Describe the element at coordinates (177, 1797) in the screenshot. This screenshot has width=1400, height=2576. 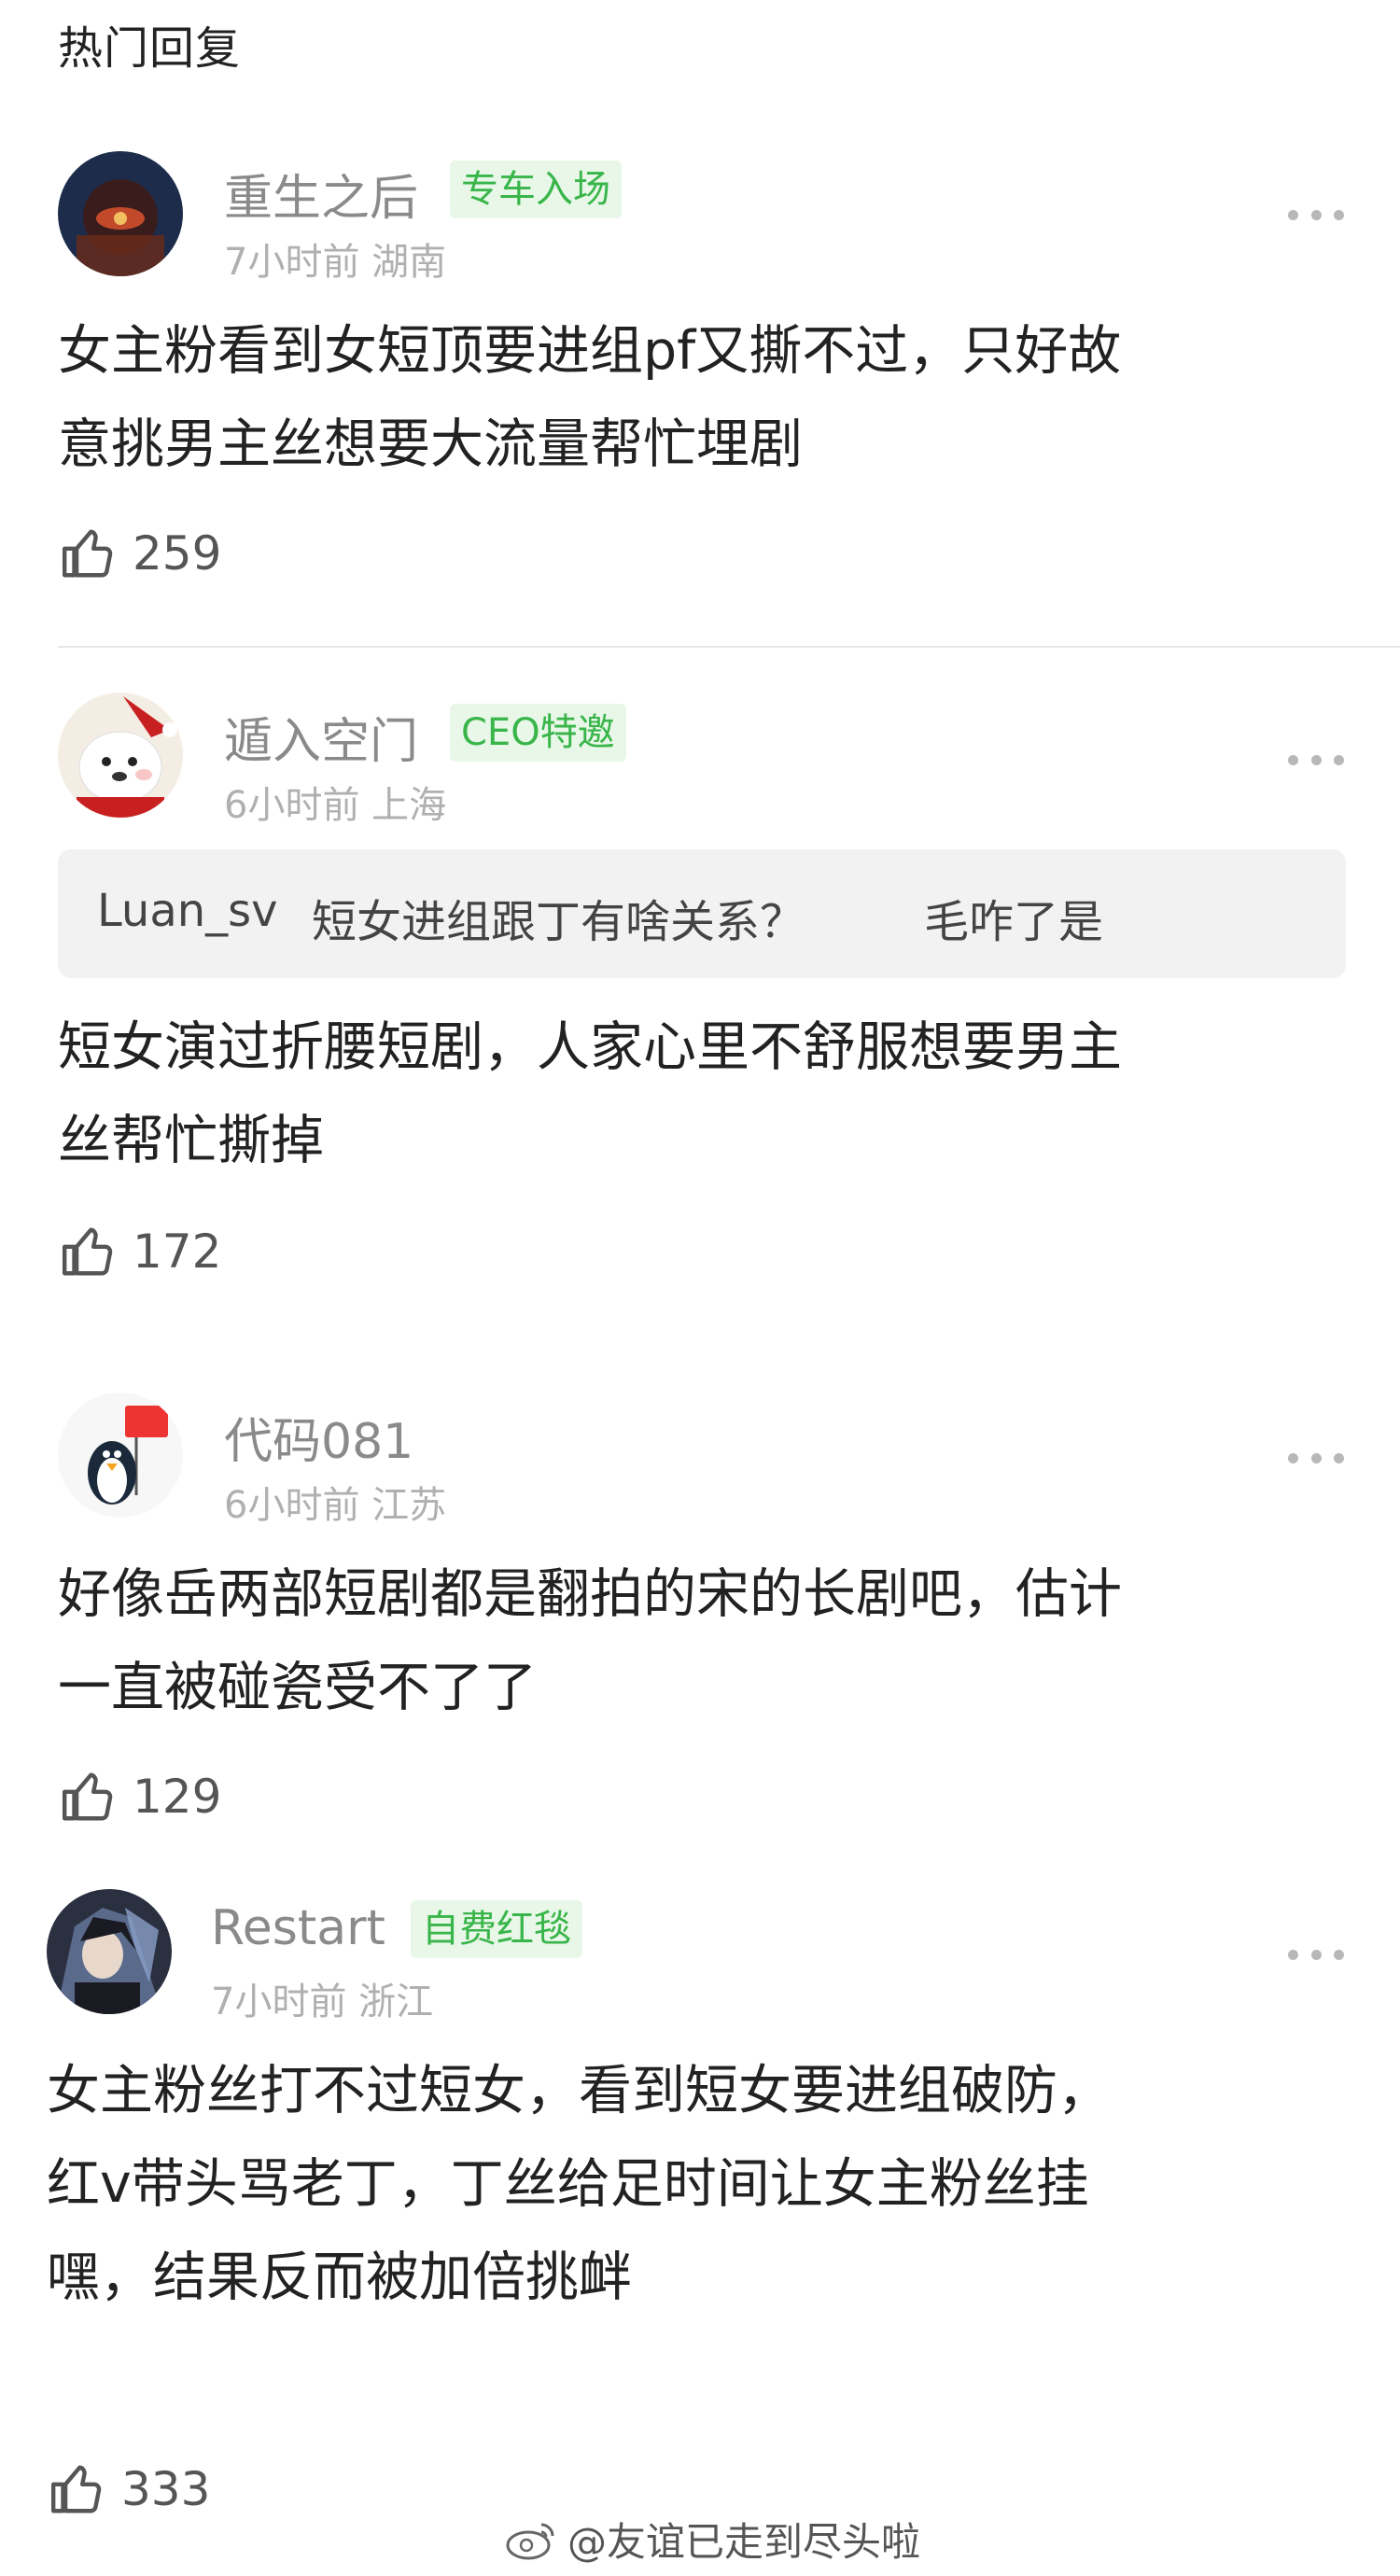
I see `like-count: 129` at that location.